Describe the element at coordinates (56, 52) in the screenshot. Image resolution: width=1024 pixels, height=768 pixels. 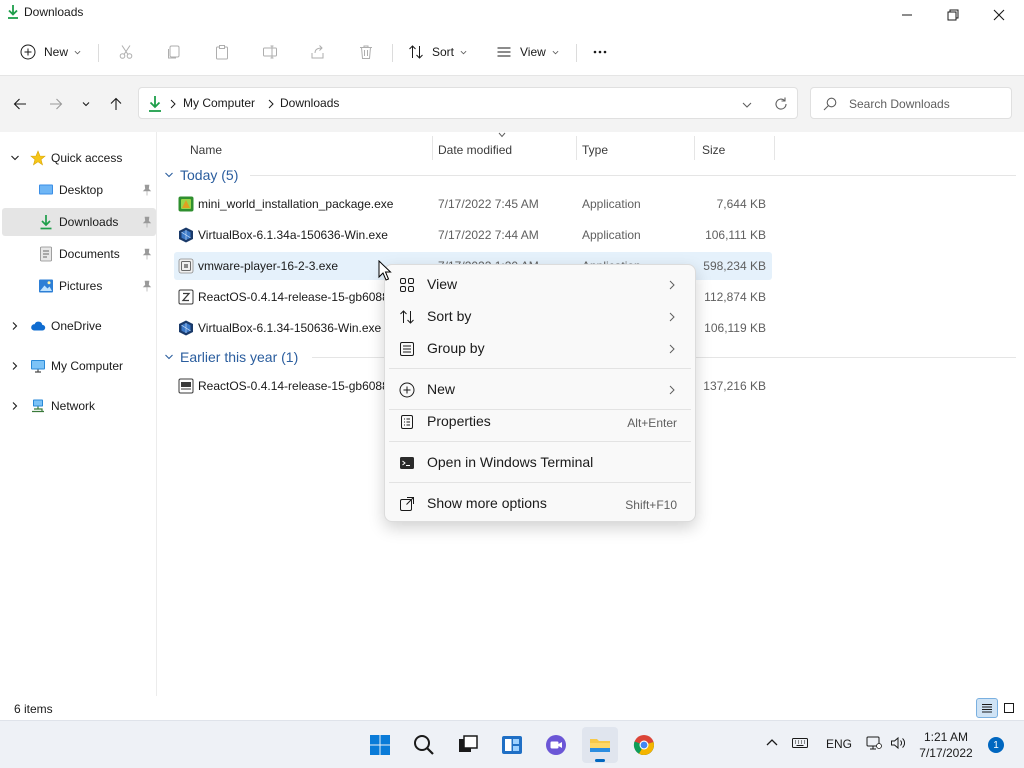
I see `new-label: New` at that location.